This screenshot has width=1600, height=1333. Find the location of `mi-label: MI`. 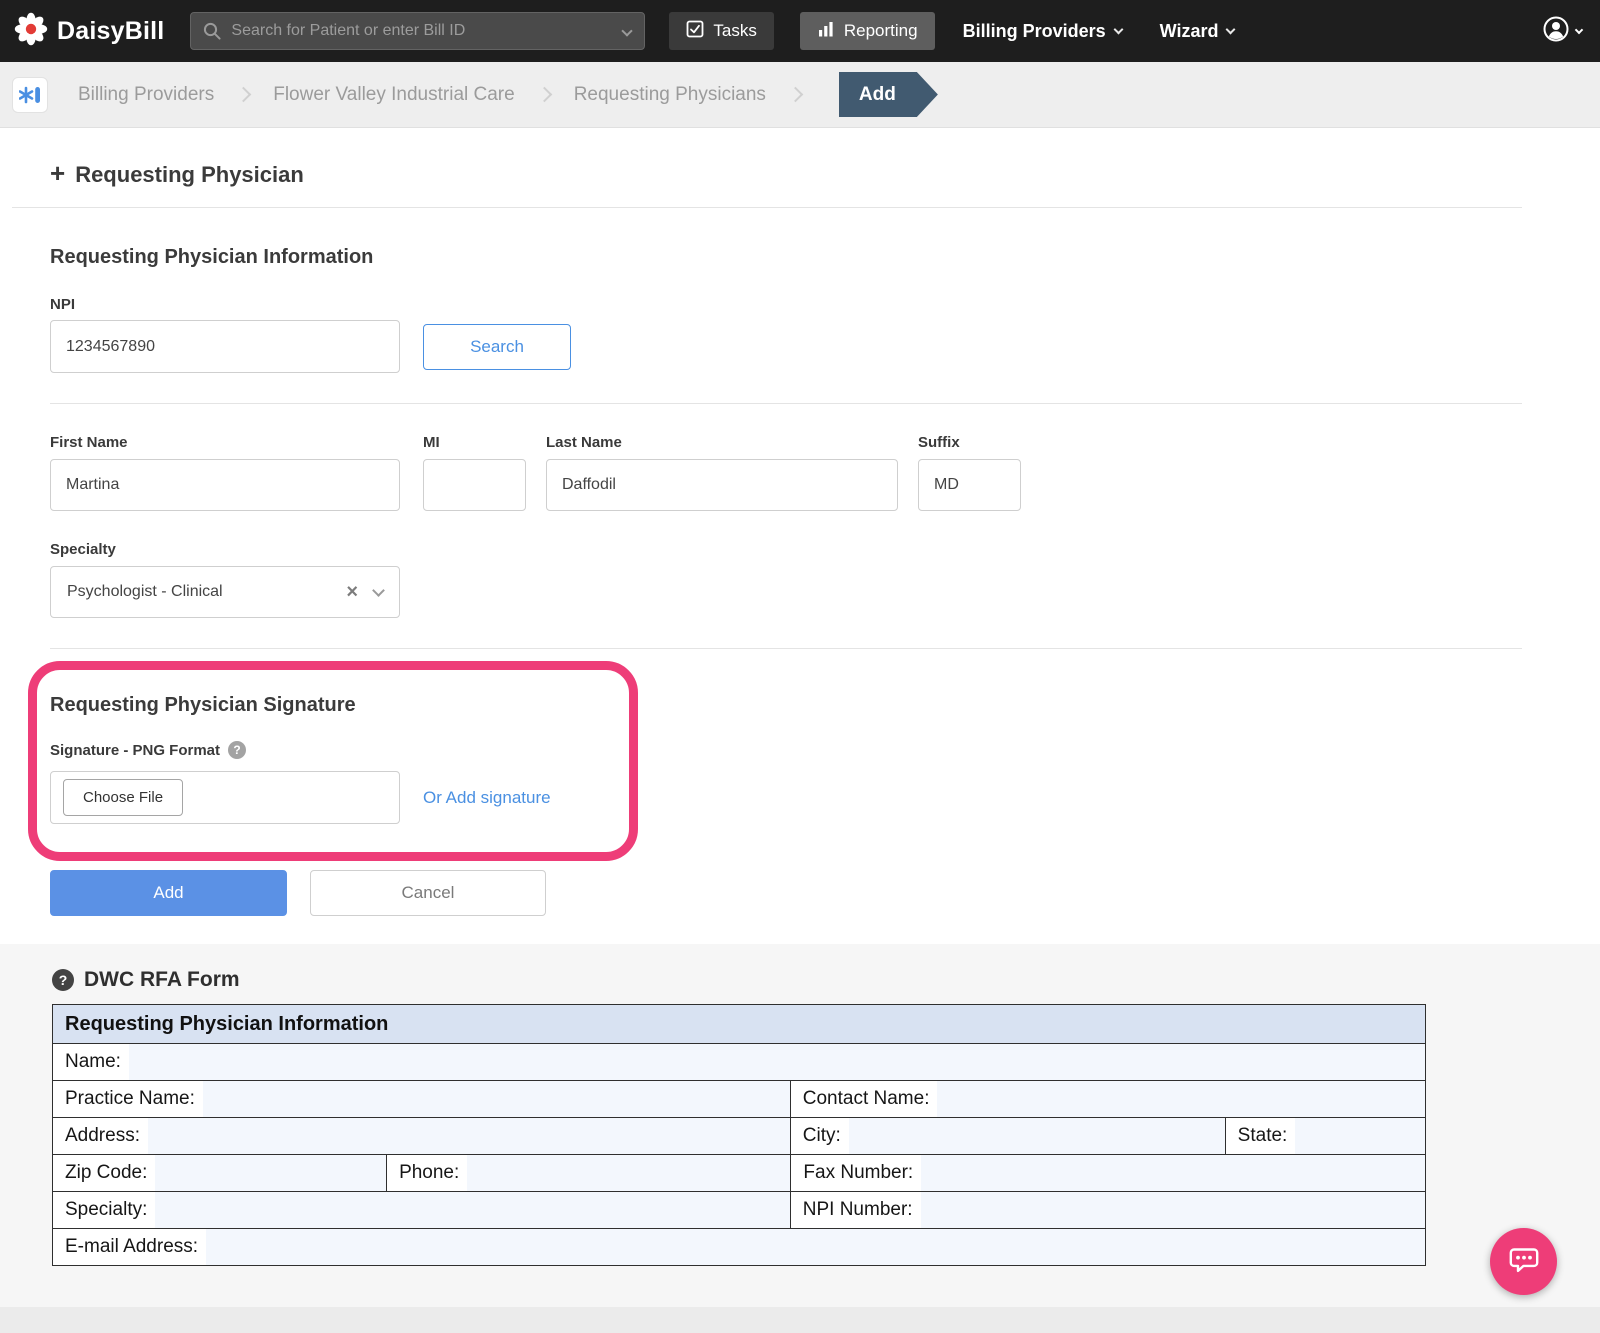

mi-label: MI is located at coordinates (431, 442).